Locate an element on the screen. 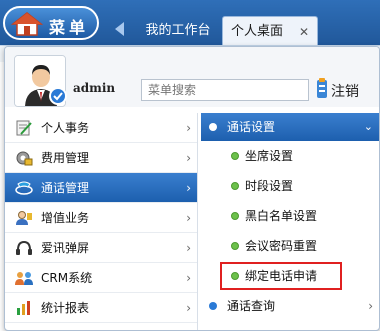 Image resolution: width=380 pixels, height=331 pixels. submenu-header-label: 通话设置 is located at coordinates (251, 127).